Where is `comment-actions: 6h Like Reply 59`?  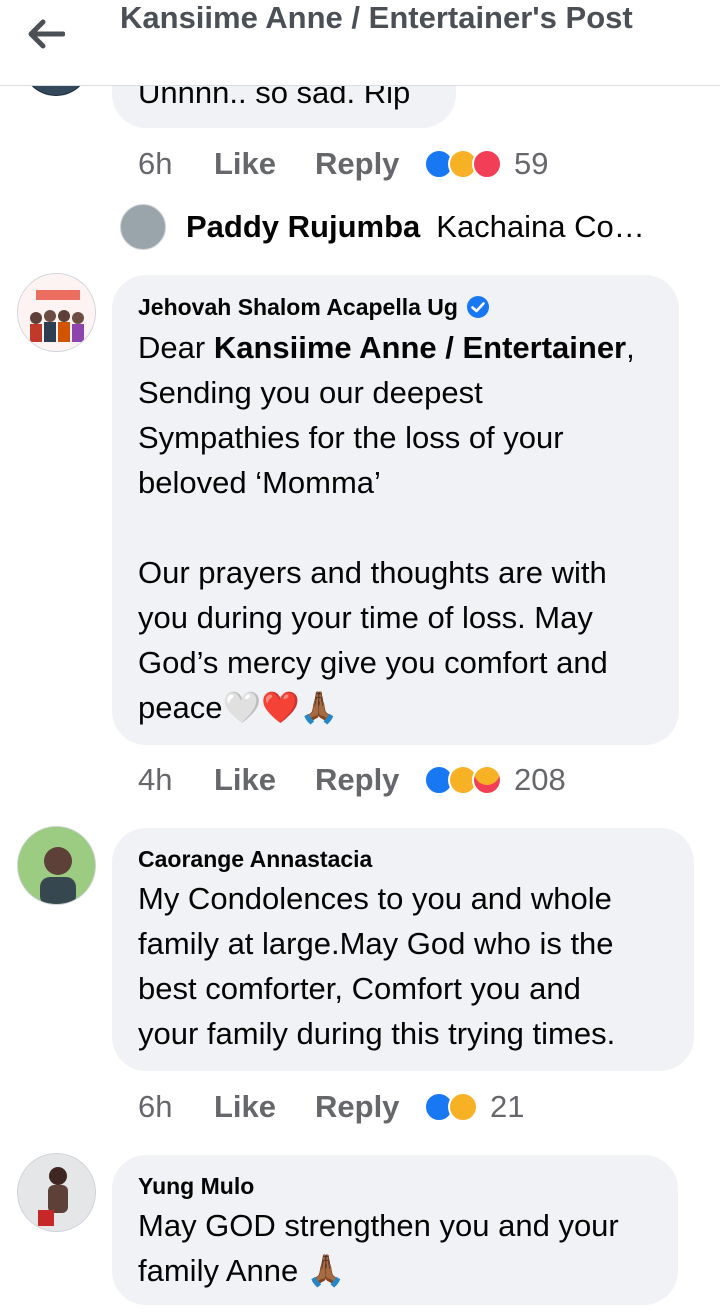 comment-actions: 6h Like Reply 59 is located at coordinates (343, 164).